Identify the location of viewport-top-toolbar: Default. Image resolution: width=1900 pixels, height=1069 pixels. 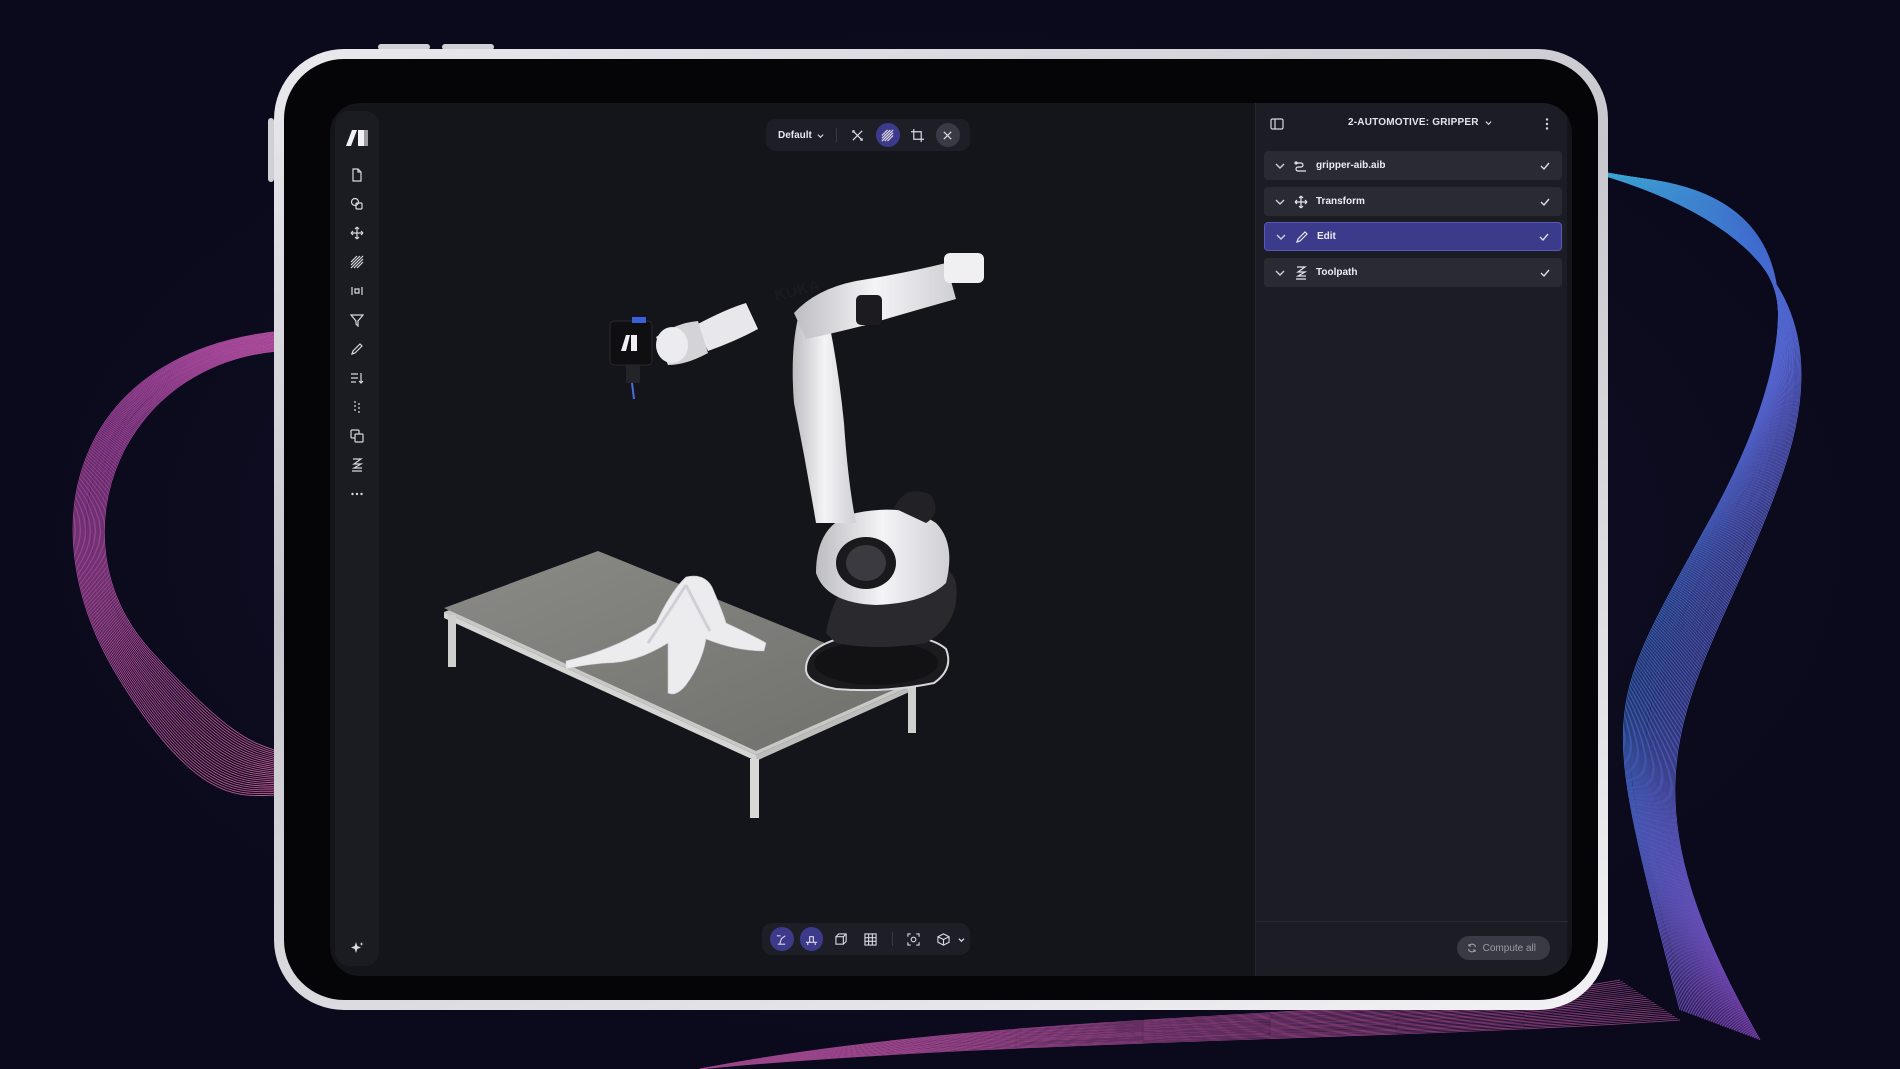
(868, 135).